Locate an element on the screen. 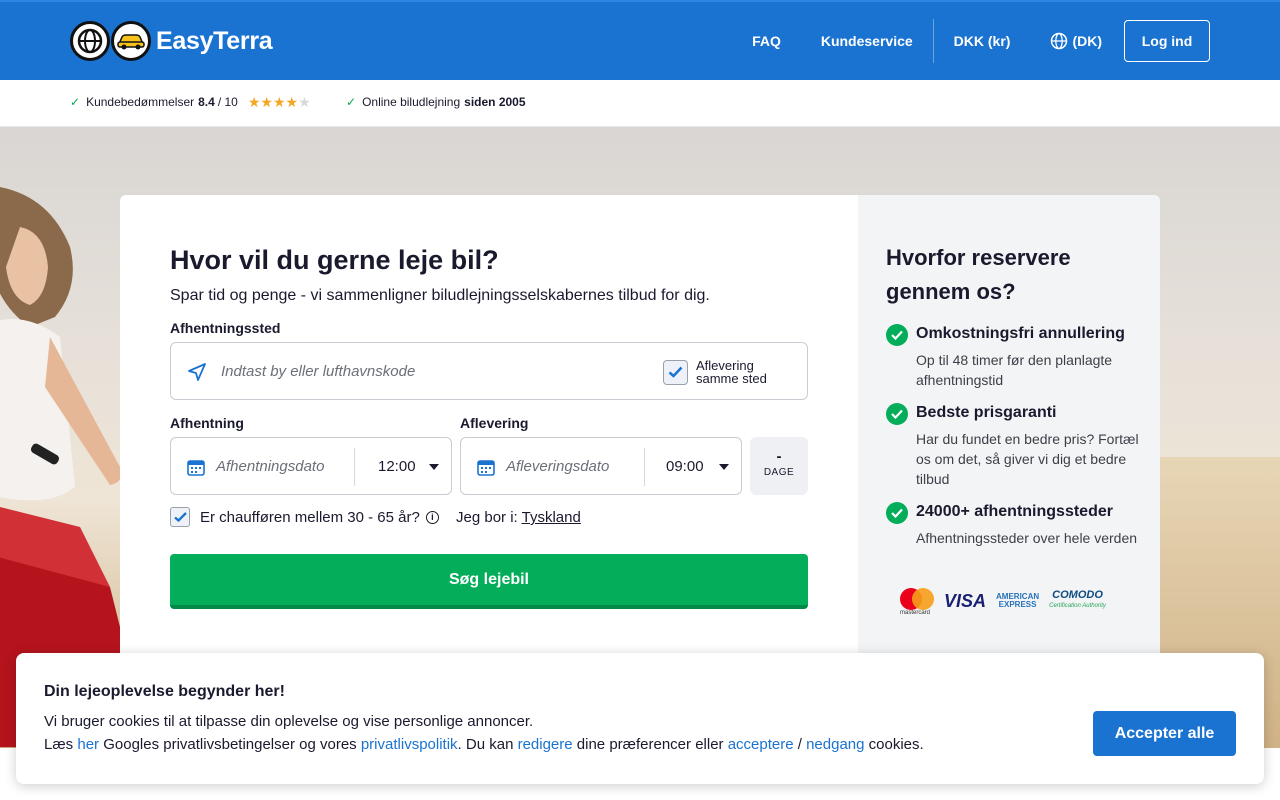 This screenshot has height=800, width=1280. ratings-label: Kundebedømmelser is located at coordinates (140, 102).